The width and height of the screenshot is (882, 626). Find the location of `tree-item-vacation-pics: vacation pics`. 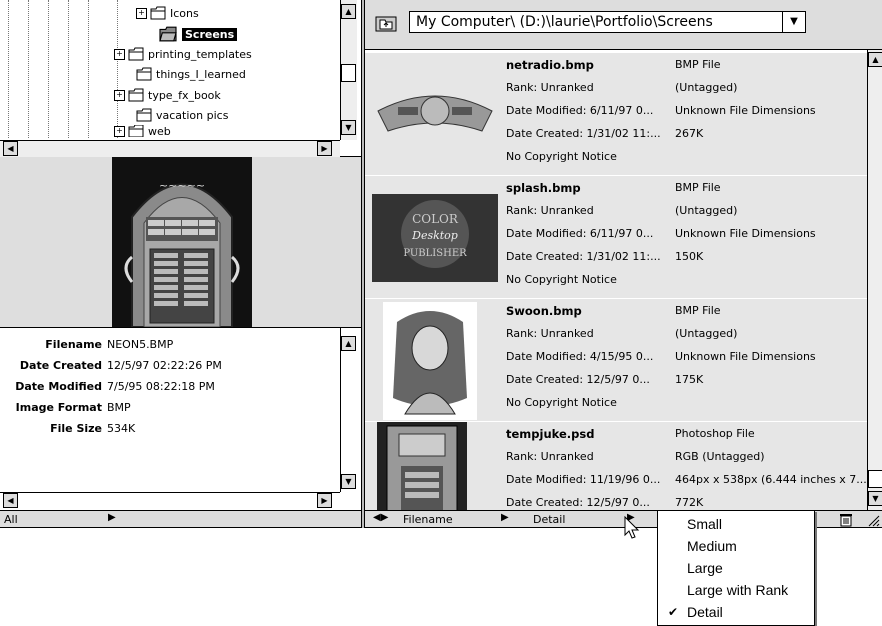

tree-item-vacation-pics: vacation pics is located at coordinates (177, 115).